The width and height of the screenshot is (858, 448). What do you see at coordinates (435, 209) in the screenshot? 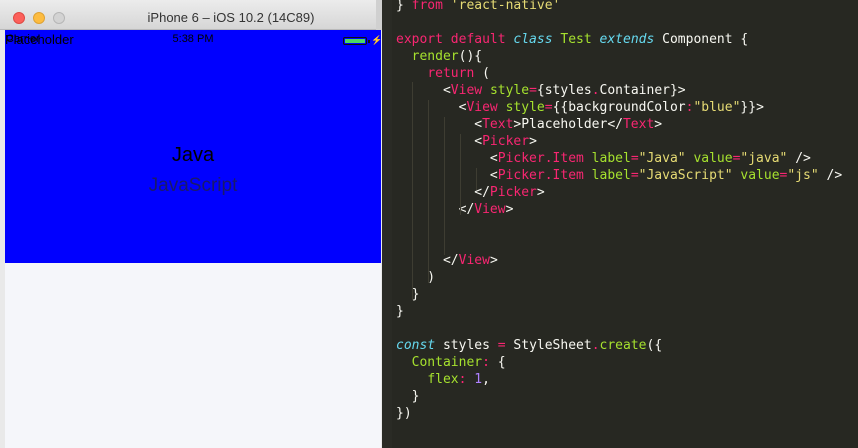
I see `code-token: </` at bounding box center [435, 209].